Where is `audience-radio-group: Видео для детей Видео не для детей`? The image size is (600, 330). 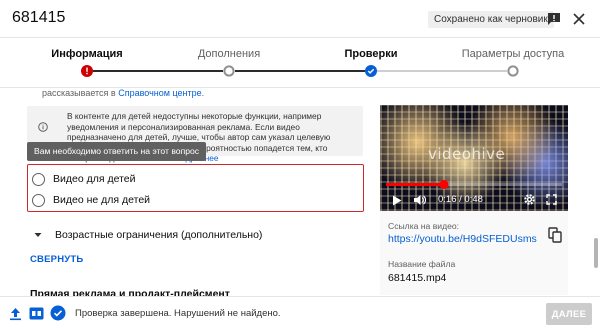 audience-radio-group: Видео для детей Видео не для детей is located at coordinates (195, 188).